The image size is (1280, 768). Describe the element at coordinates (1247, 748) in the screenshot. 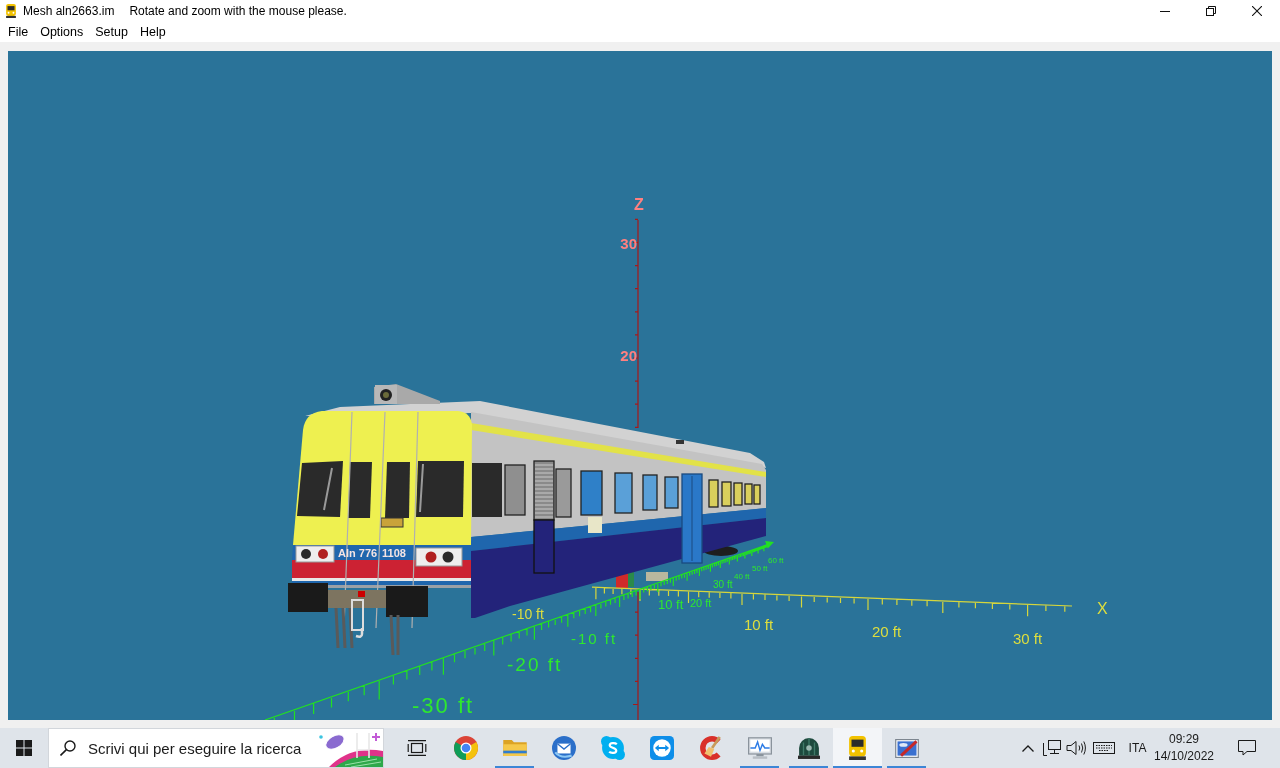

I see `notification-icon` at that location.